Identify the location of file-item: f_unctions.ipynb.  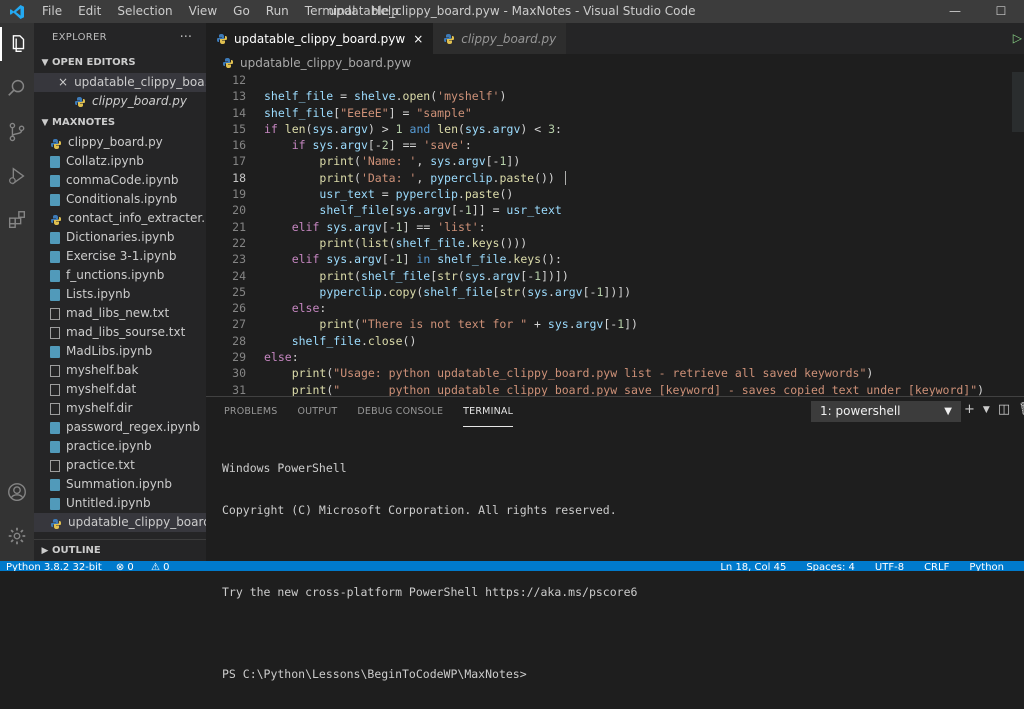
(120, 275).